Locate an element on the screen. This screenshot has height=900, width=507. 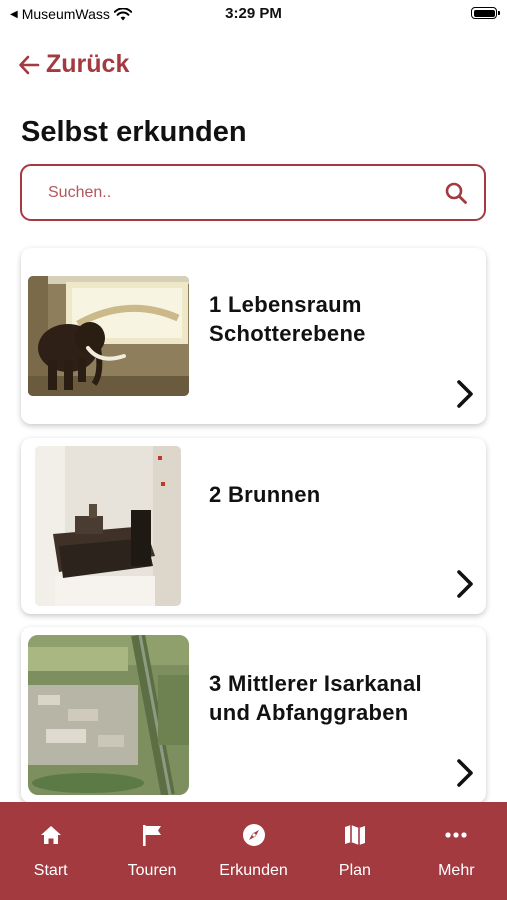
station-title: 1 Lebensraum Schotterebene is located at coordinates (287, 319).